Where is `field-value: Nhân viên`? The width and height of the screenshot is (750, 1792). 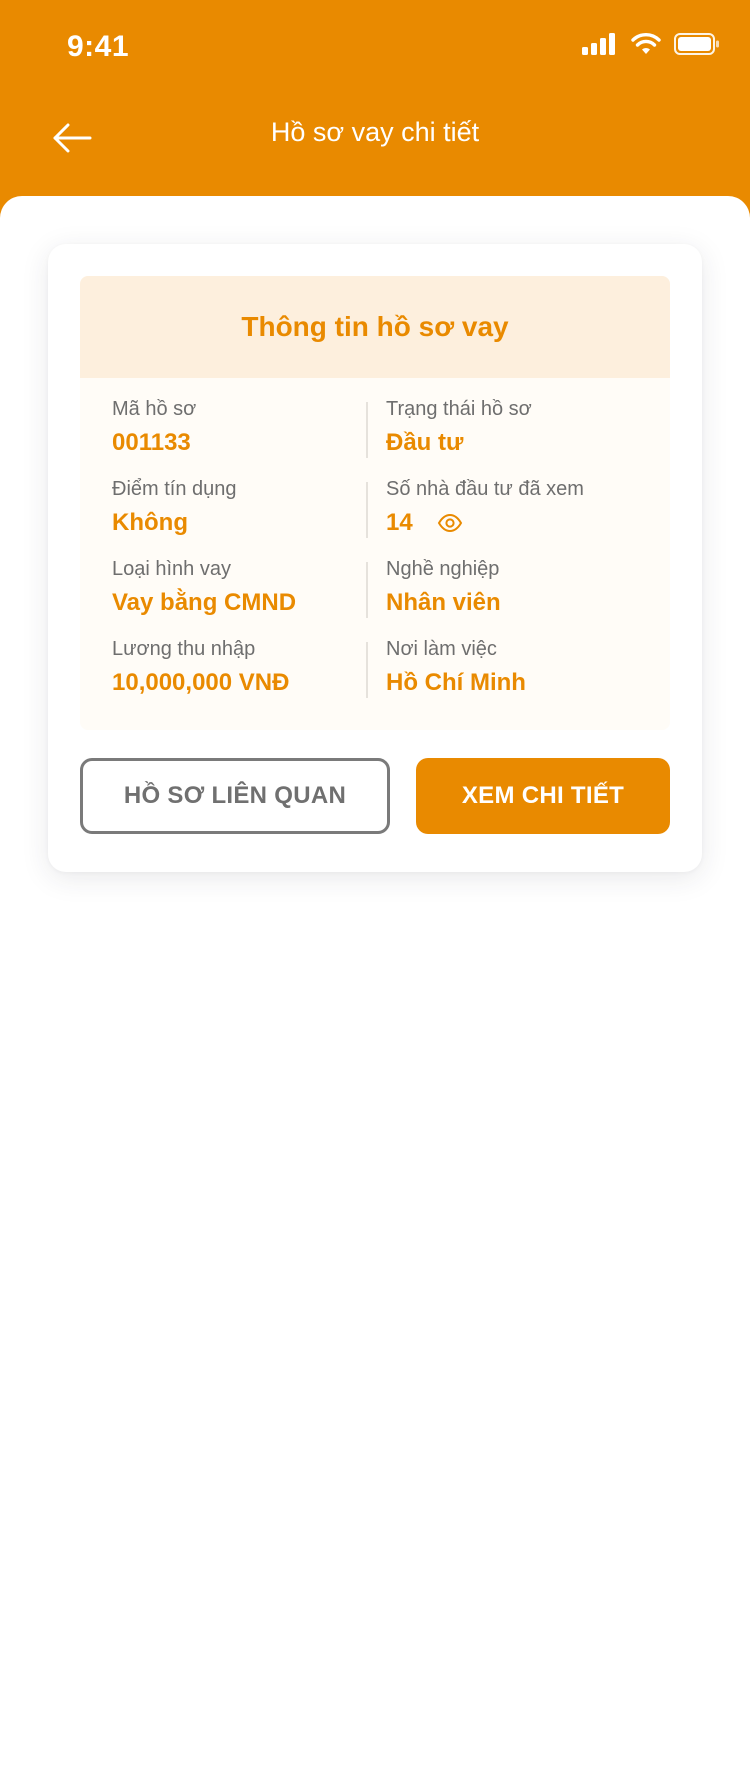
field-value: Nhân viên is located at coordinates (443, 602).